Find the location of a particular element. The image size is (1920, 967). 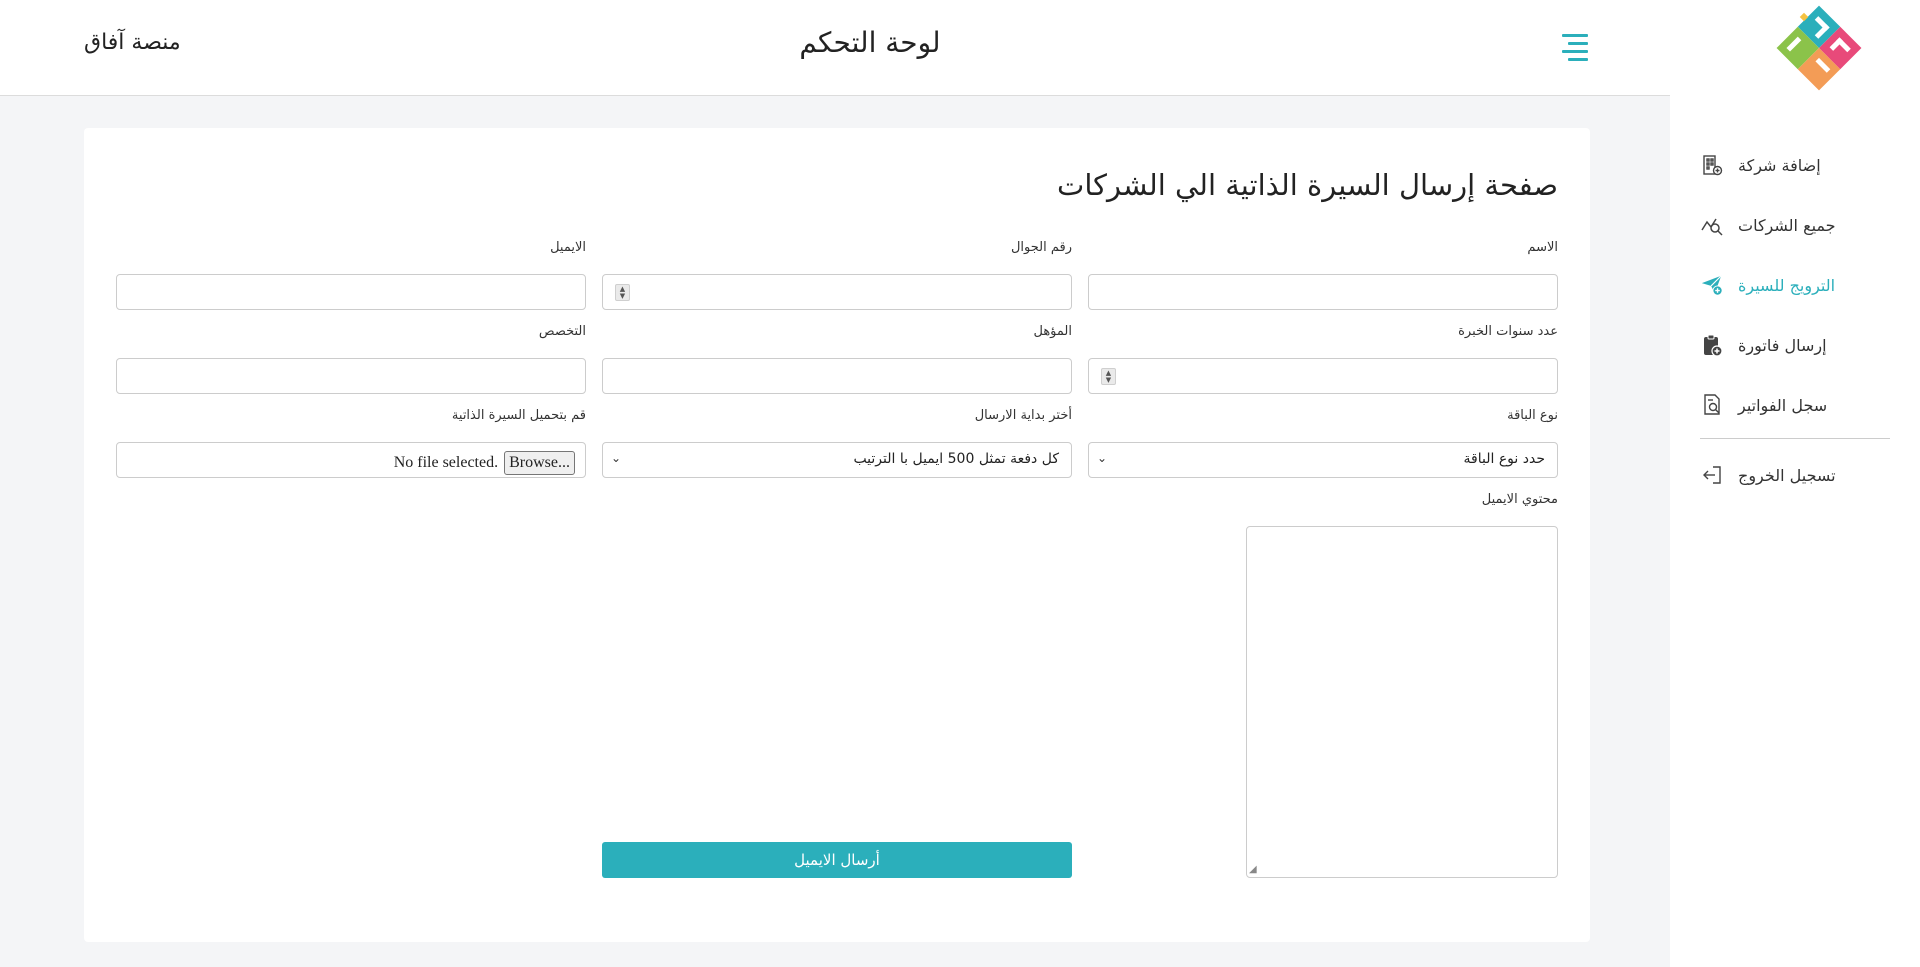

sidebar-item-add-company: إضافة شركة is located at coordinates (1795, 165).